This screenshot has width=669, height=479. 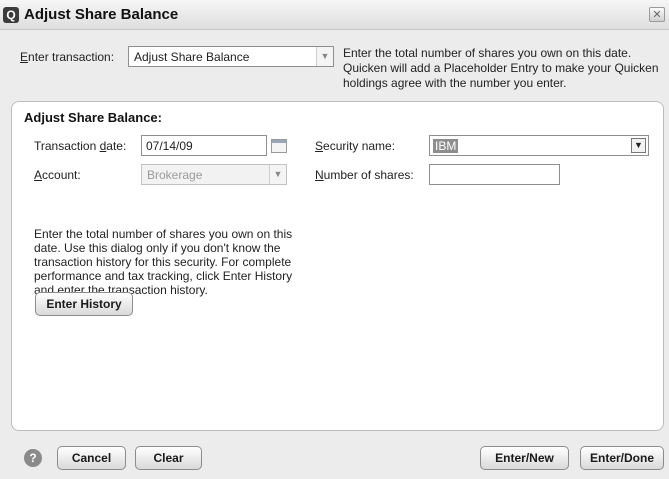 What do you see at coordinates (494, 174) in the screenshot?
I see `number-of-shares-input` at bounding box center [494, 174].